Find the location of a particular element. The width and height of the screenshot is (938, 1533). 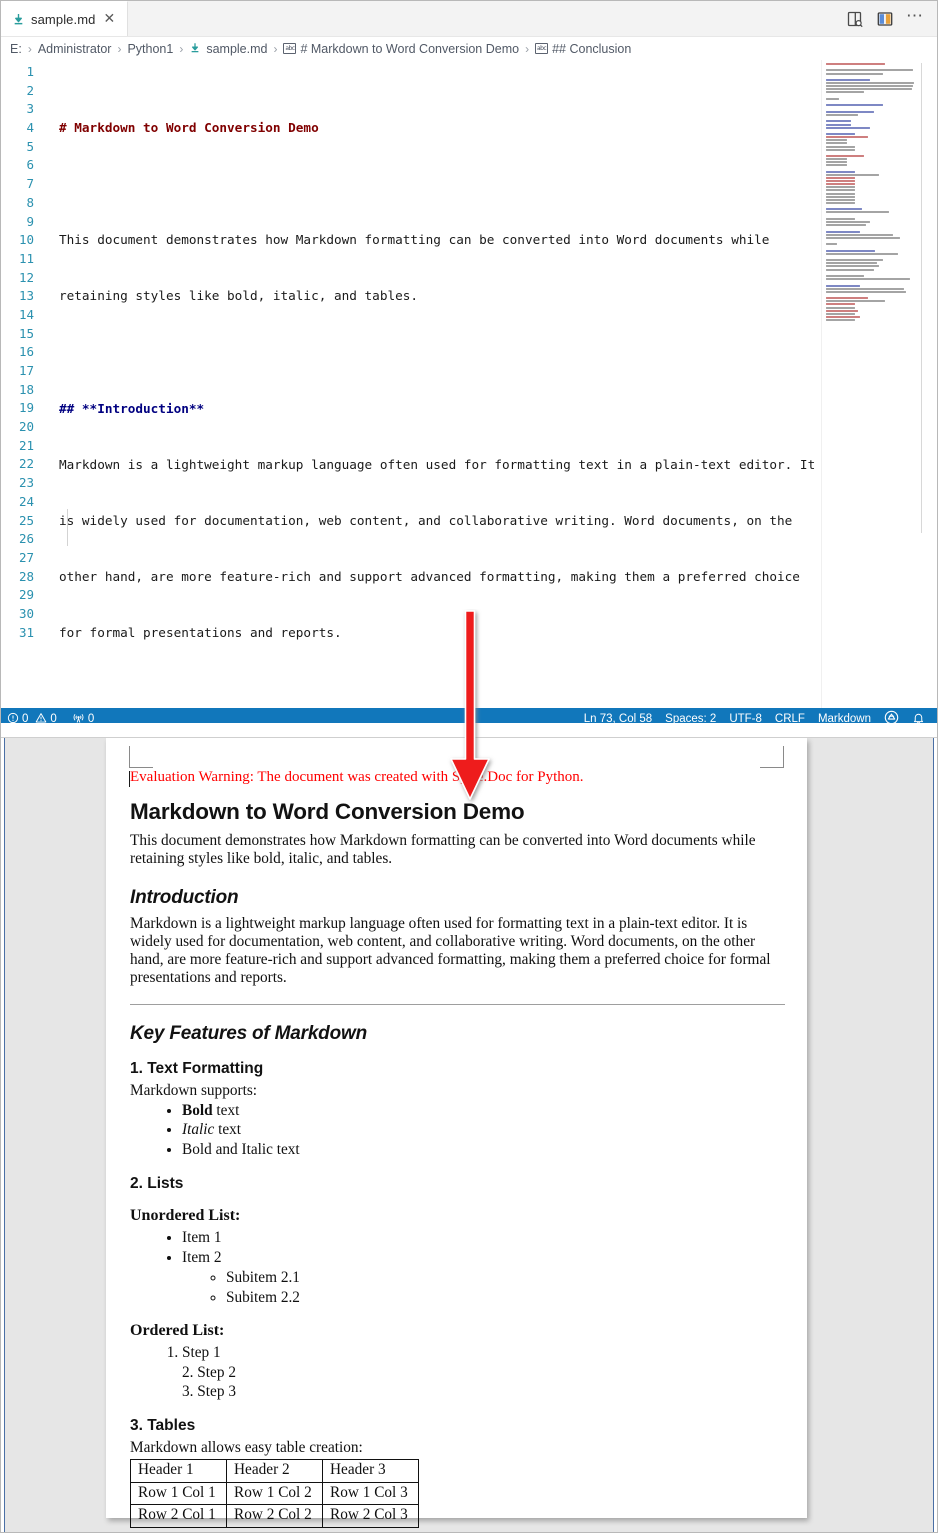

status-encoding: UTF-8 is located at coordinates (745, 718).